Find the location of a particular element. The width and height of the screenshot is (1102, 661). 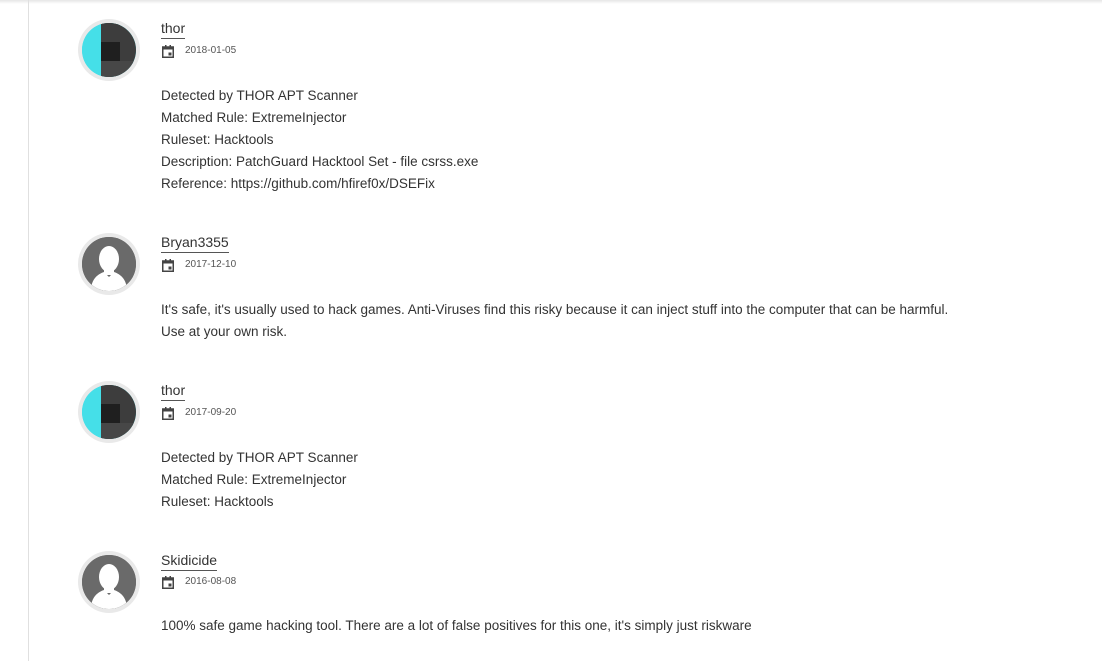

left-border is located at coordinates (28, 330).